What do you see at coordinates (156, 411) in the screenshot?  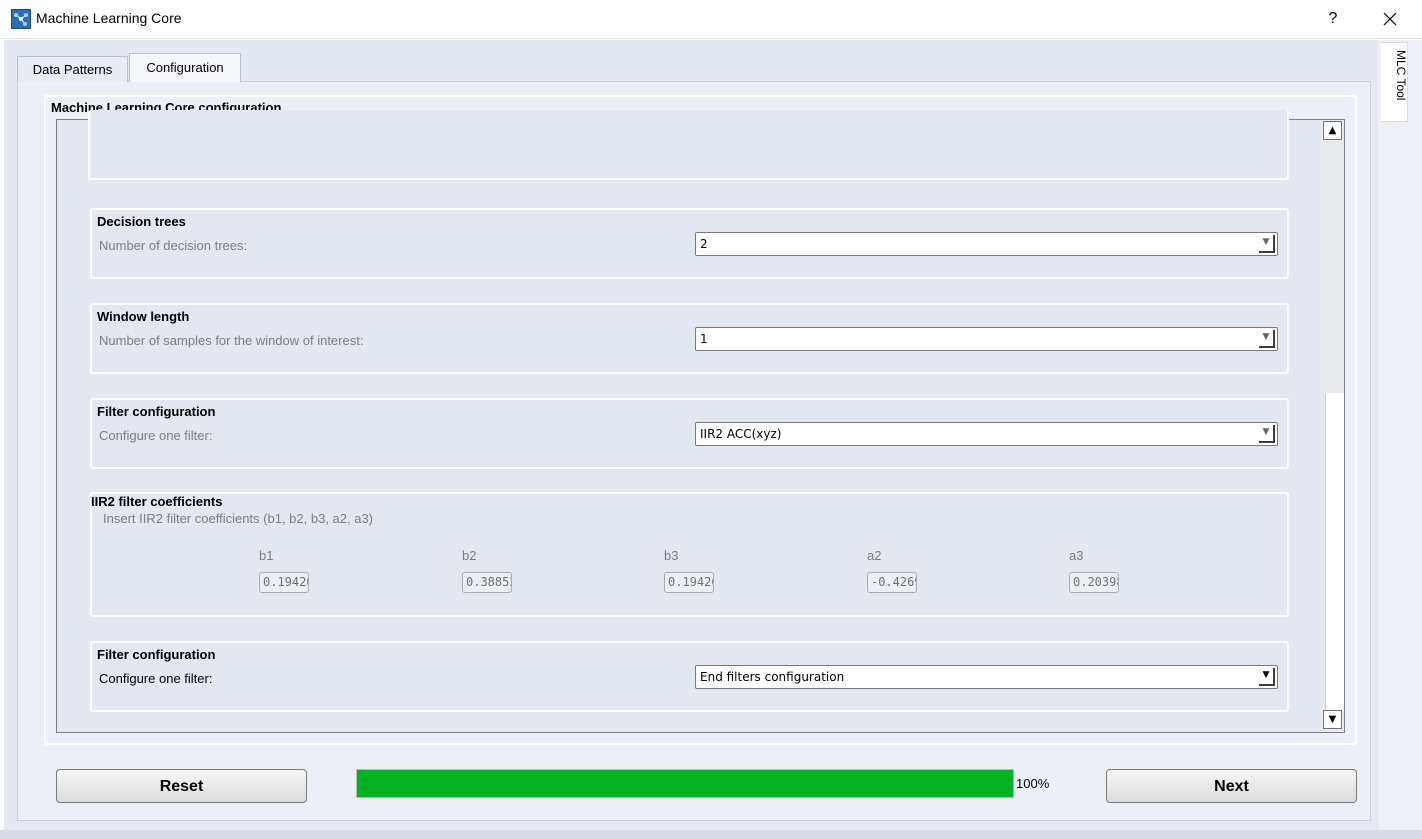 I see `filter-config-title-1: Filter configuration` at bounding box center [156, 411].